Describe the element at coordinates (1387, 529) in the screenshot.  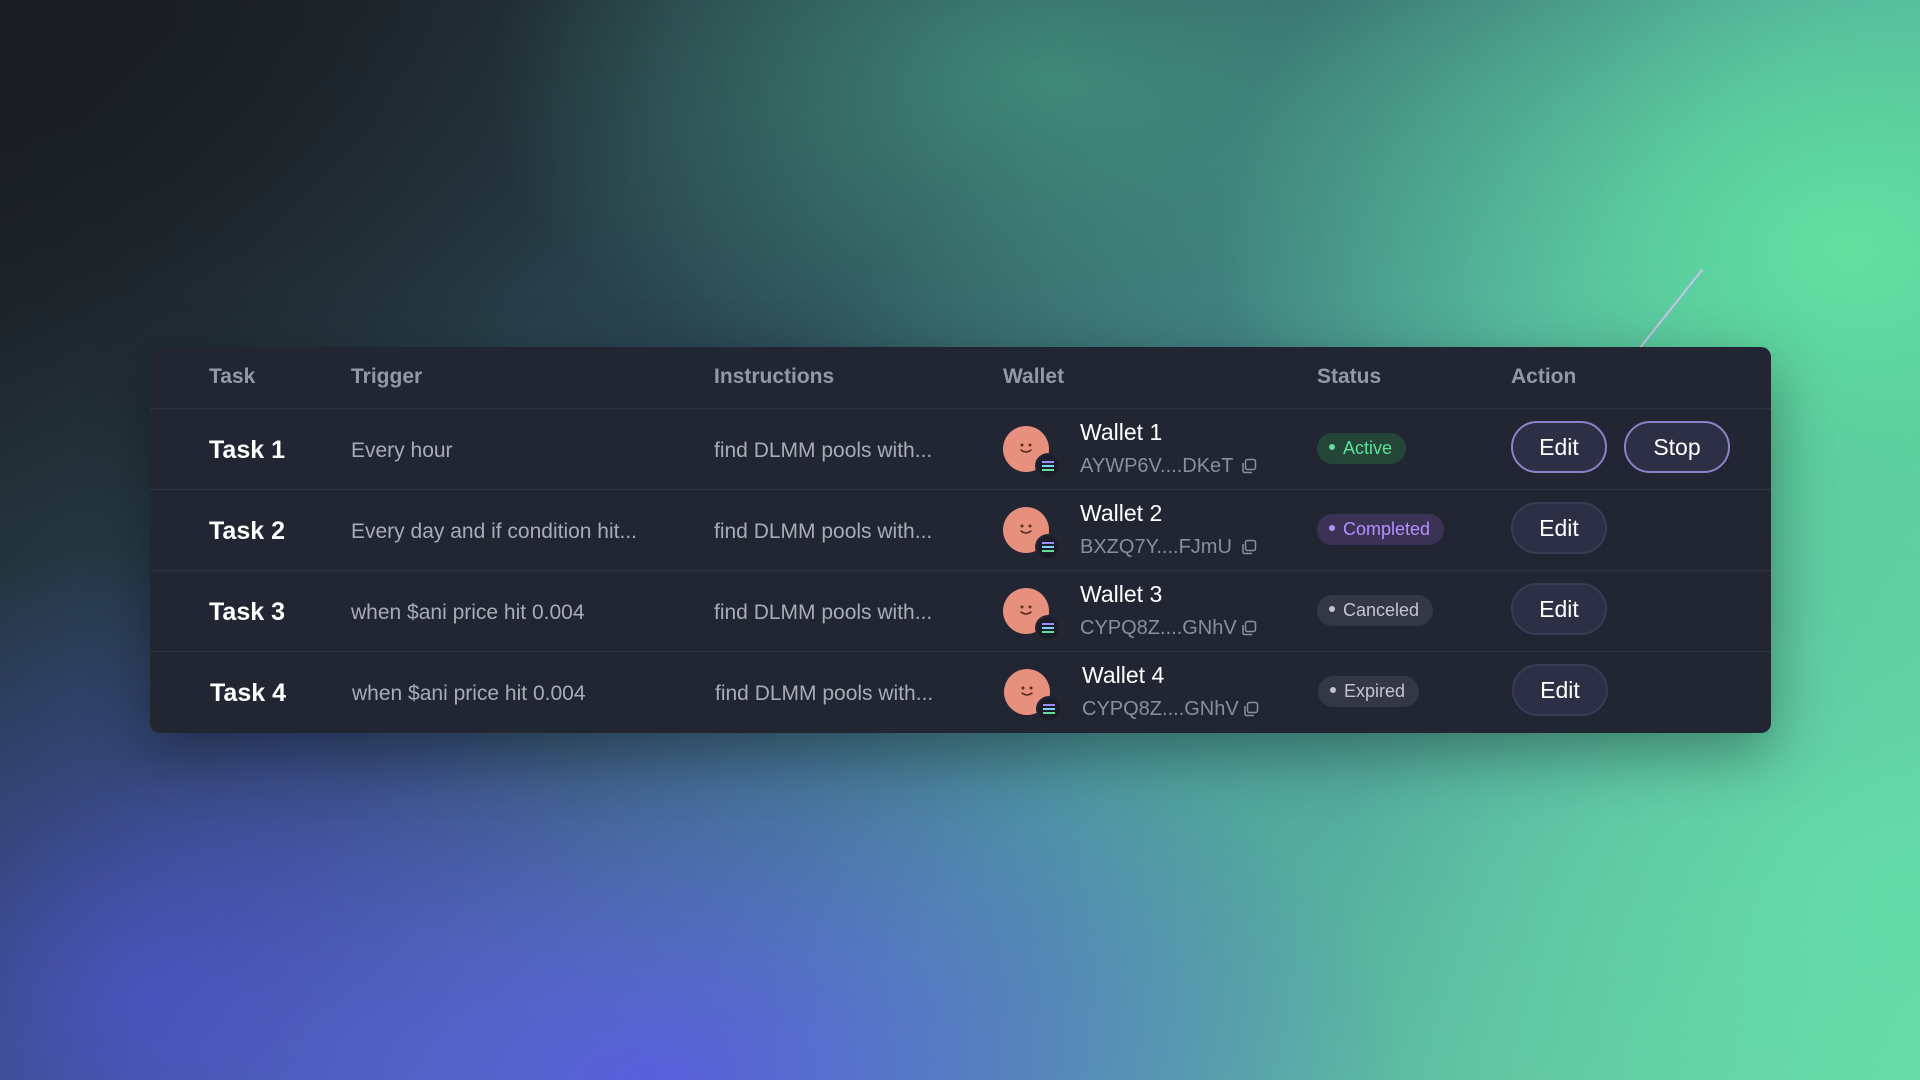
I see `status-label: Completed` at that location.